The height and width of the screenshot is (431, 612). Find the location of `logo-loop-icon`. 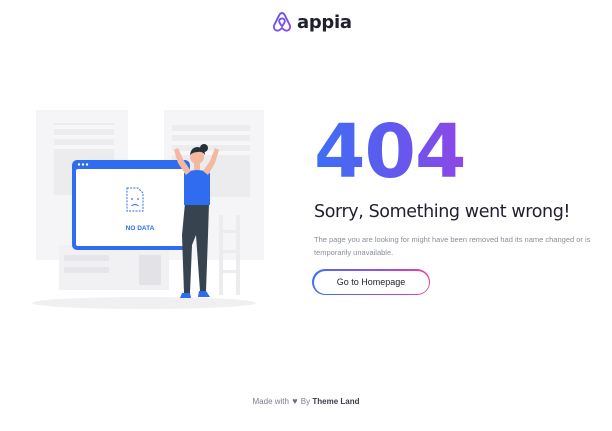

logo-loop-icon is located at coordinates (282, 22).